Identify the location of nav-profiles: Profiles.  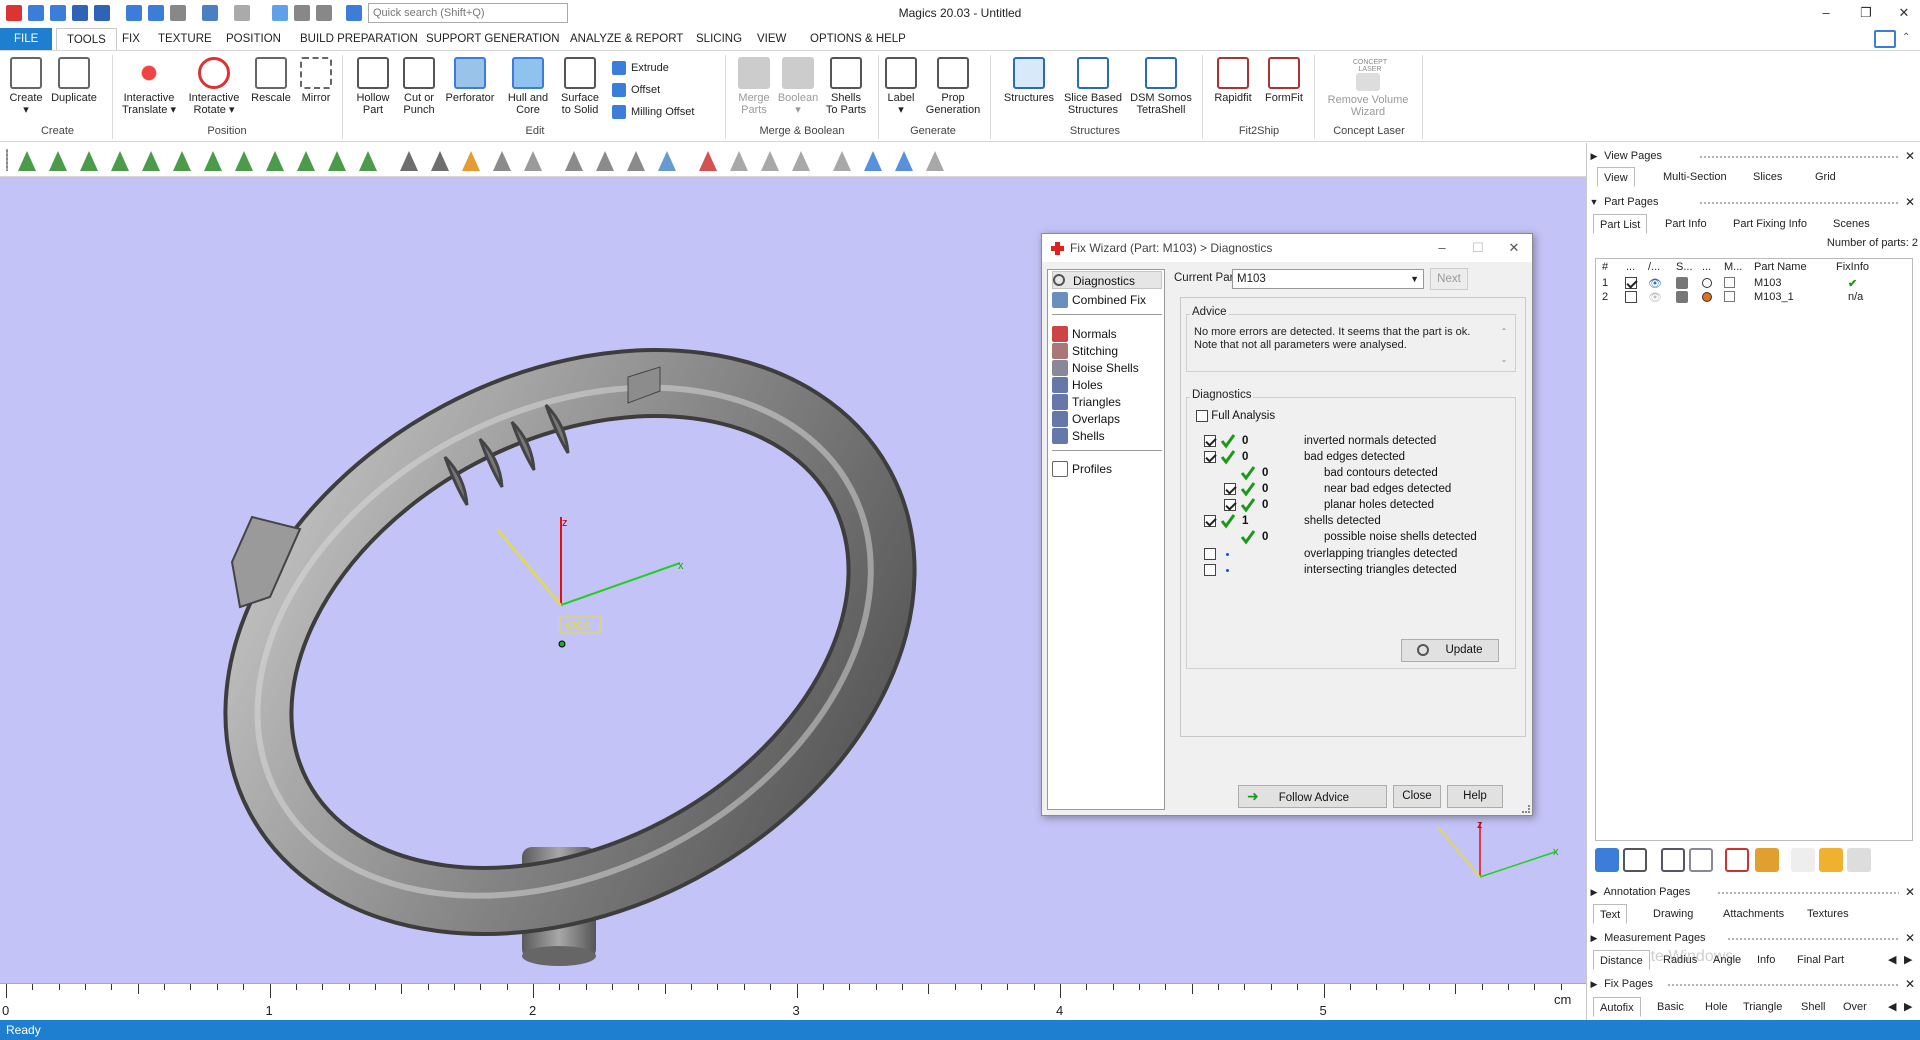
(1082, 469).